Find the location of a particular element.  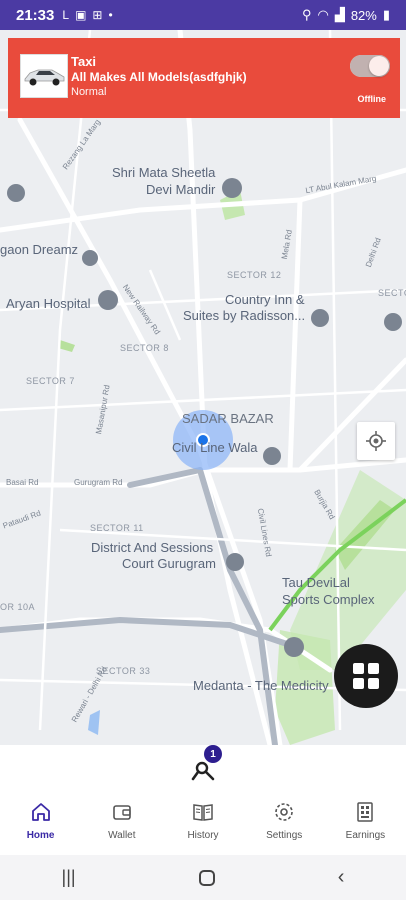

vehicle-model: All Makes All Models(asdfghjk) is located at coordinates (159, 77).